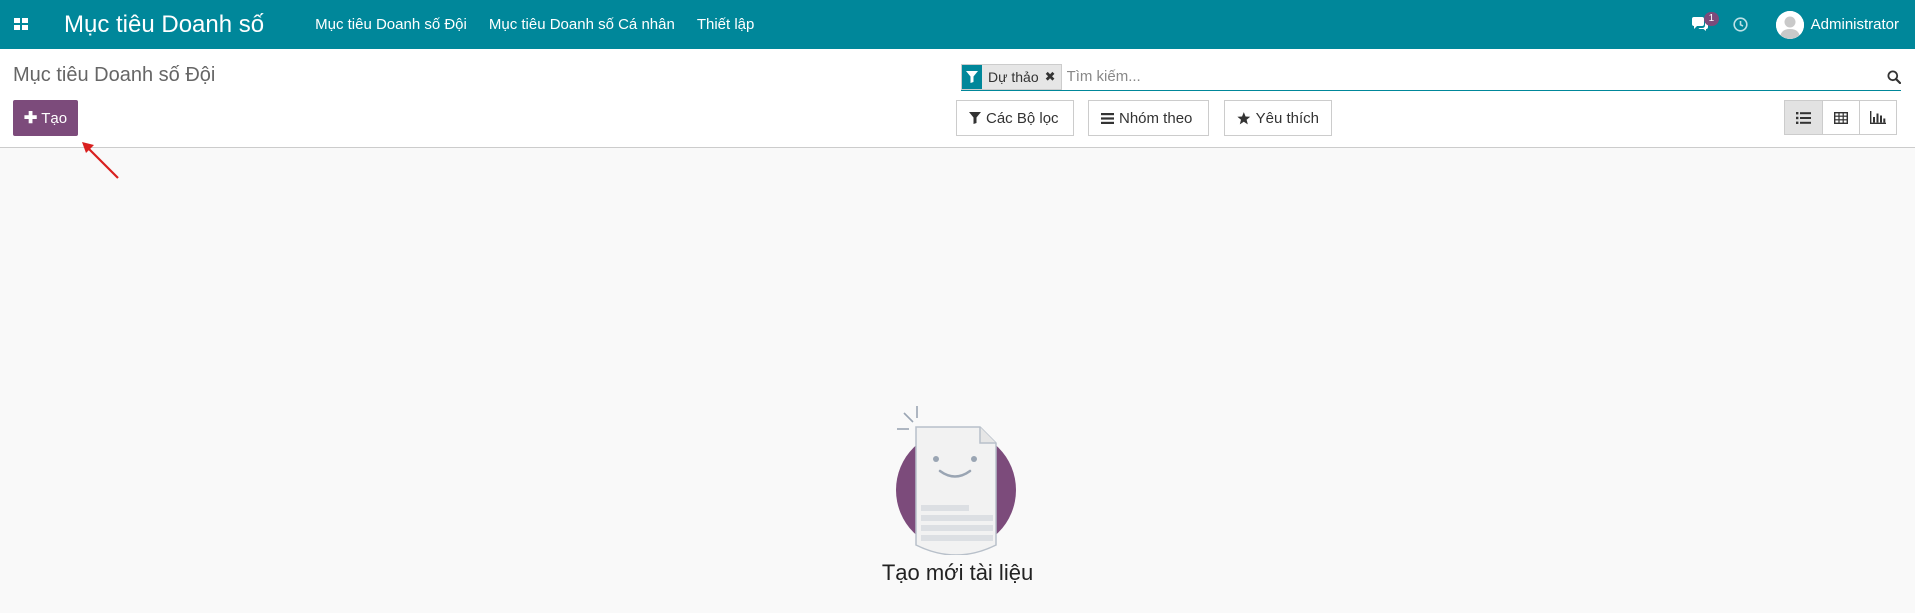 This screenshot has width=1915, height=613. Describe the element at coordinates (975, 118) in the screenshot. I see `filter-icon` at that location.